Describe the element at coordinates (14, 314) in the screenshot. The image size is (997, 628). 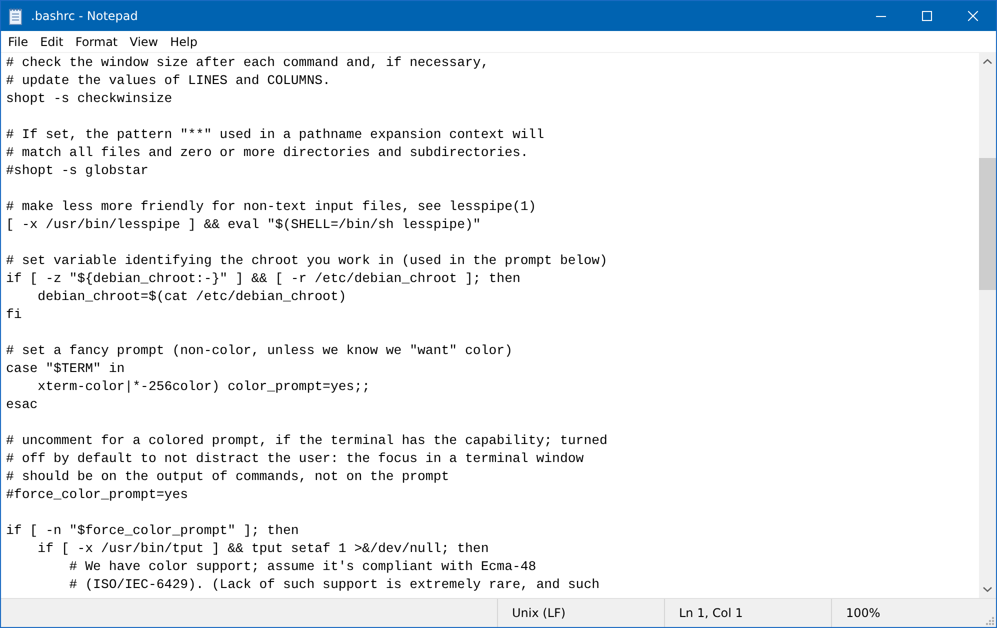
I see `code-line: fi` at that location.